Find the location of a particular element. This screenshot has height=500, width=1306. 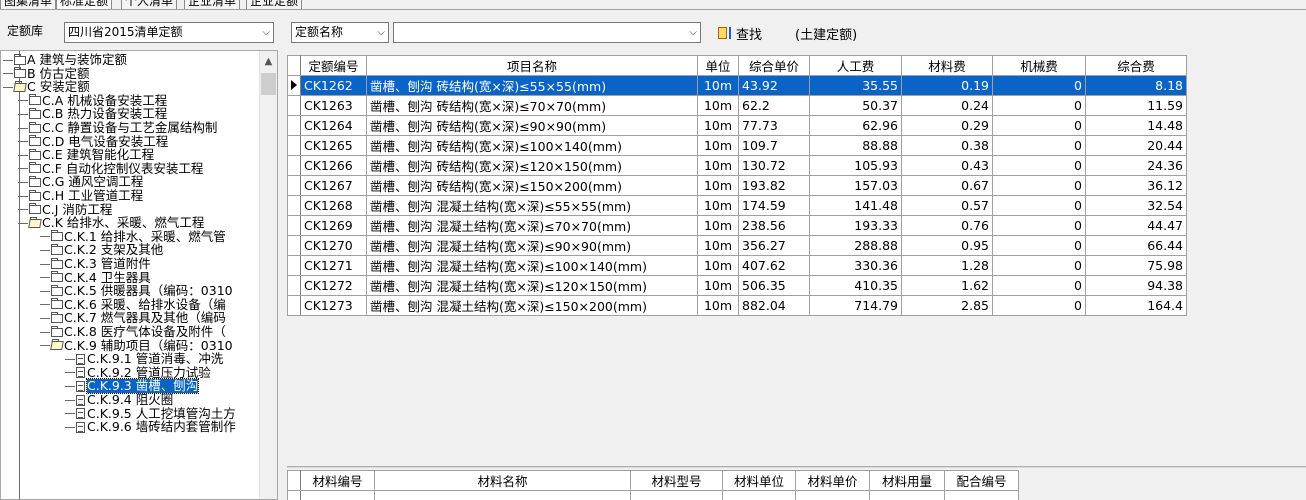

table-cell: 88.88 is located at coordinates (855, 145).